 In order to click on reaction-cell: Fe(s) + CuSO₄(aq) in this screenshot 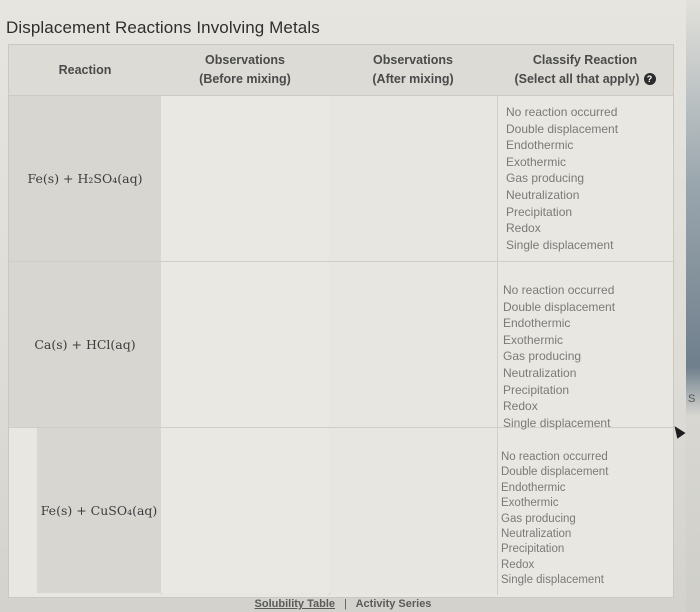, I will do `click(99, 510)`.